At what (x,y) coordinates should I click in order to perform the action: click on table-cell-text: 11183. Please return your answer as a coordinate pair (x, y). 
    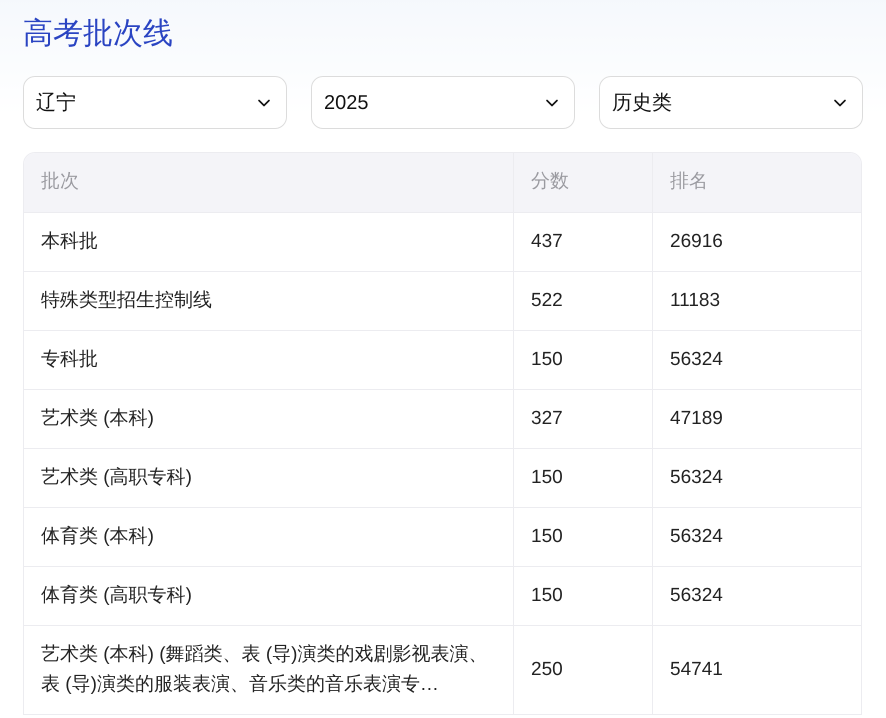
    Looking at the image, I should click on (695, 301).